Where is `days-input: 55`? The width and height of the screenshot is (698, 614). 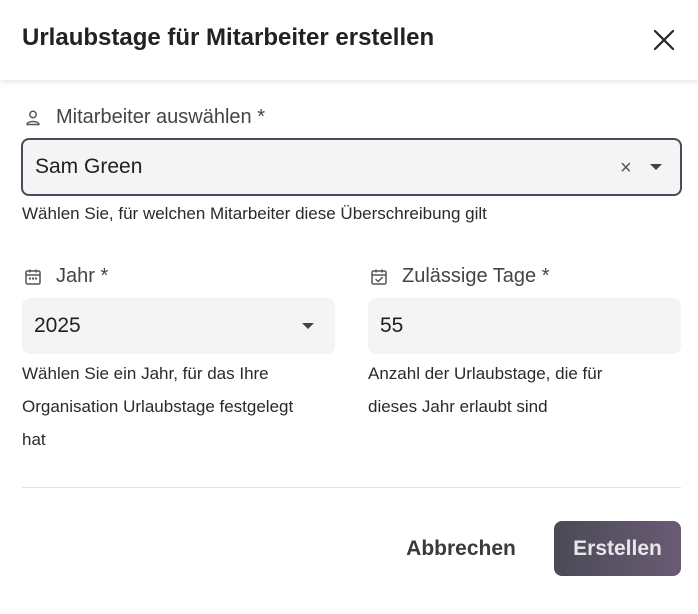 days-input: 55 is located at coordinates (524, 326).